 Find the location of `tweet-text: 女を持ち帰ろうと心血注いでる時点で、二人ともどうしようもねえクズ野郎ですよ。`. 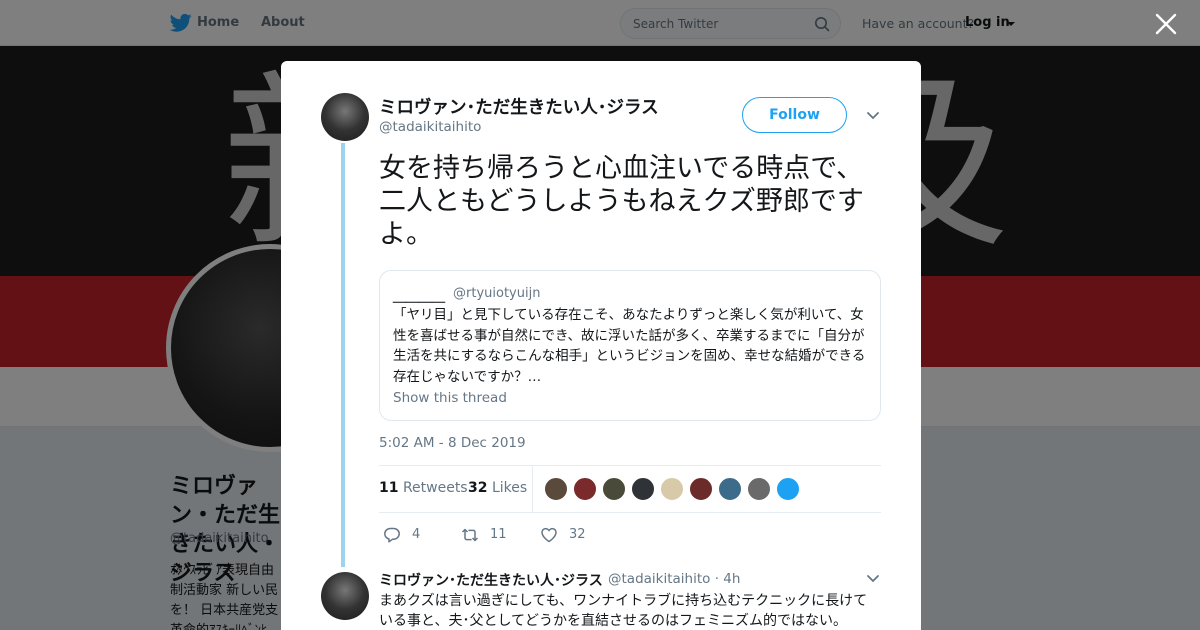

tweet-text: 女を持ち帰ろうと心血注いでる時点で、二人ともどうしようもねえクズ野郎ですよ。 is located at coordinates (621, 201).